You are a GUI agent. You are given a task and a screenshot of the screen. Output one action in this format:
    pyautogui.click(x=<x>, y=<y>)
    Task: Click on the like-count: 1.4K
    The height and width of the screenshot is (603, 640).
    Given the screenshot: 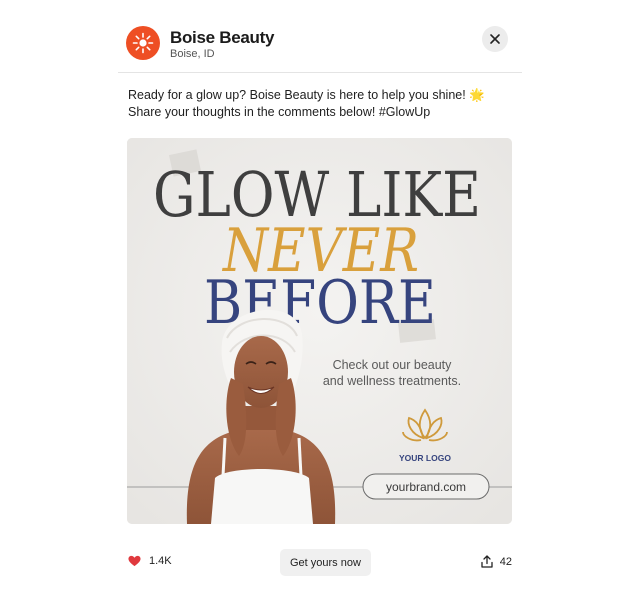 What is the action you would take?
    pyautogui.click(x=160, y=561)
    